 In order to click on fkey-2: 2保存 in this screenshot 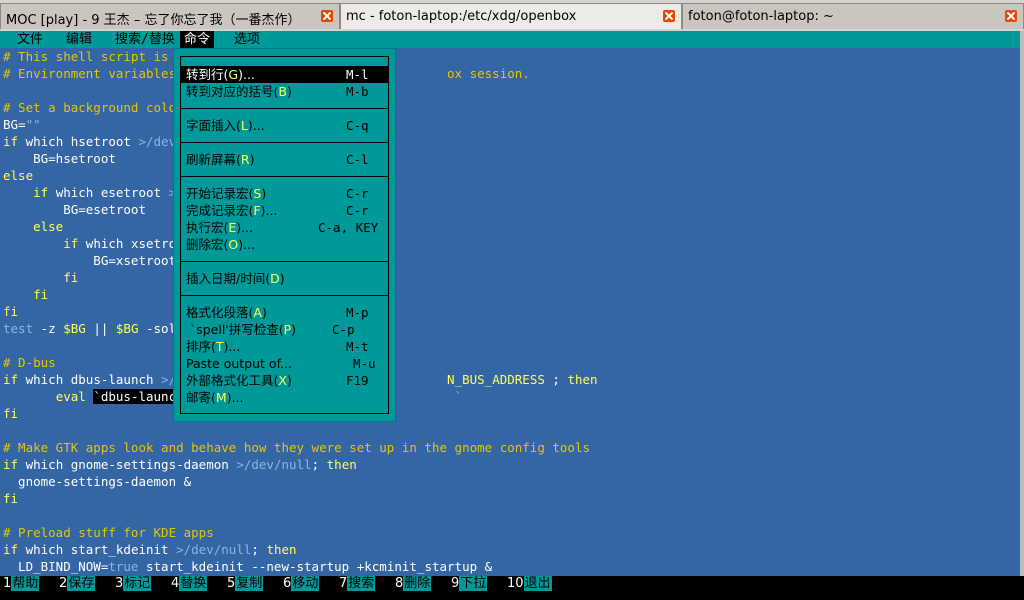, I will do `click(77, 584)`.